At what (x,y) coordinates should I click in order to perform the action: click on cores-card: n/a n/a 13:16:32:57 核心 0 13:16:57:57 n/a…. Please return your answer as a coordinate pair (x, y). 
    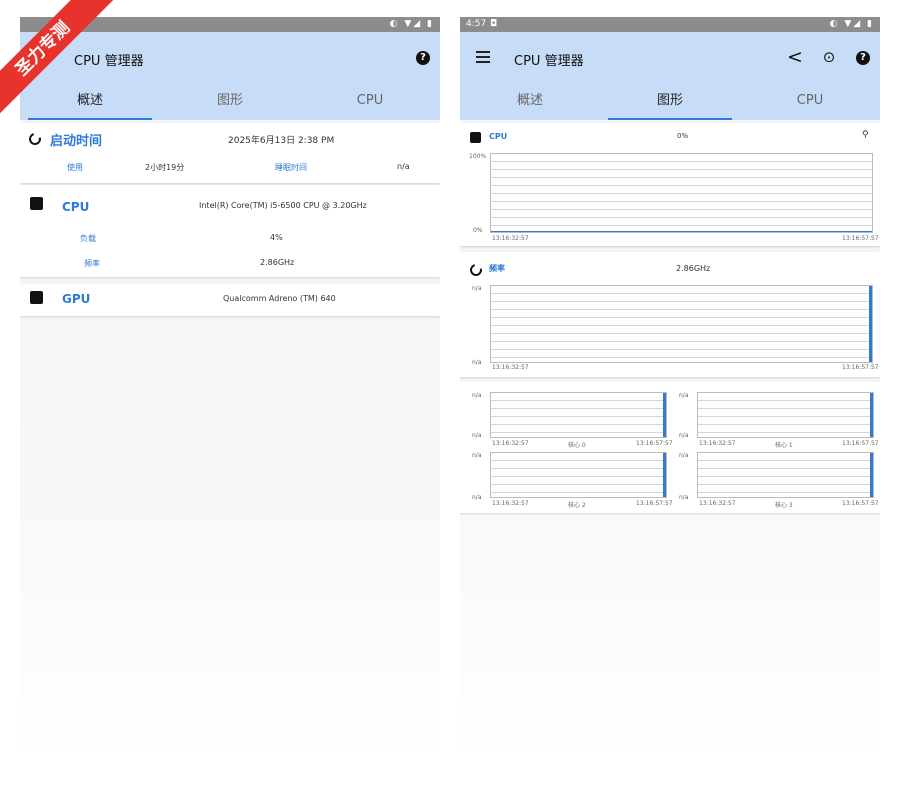
    Looking at the image, I should click on (670, 447).